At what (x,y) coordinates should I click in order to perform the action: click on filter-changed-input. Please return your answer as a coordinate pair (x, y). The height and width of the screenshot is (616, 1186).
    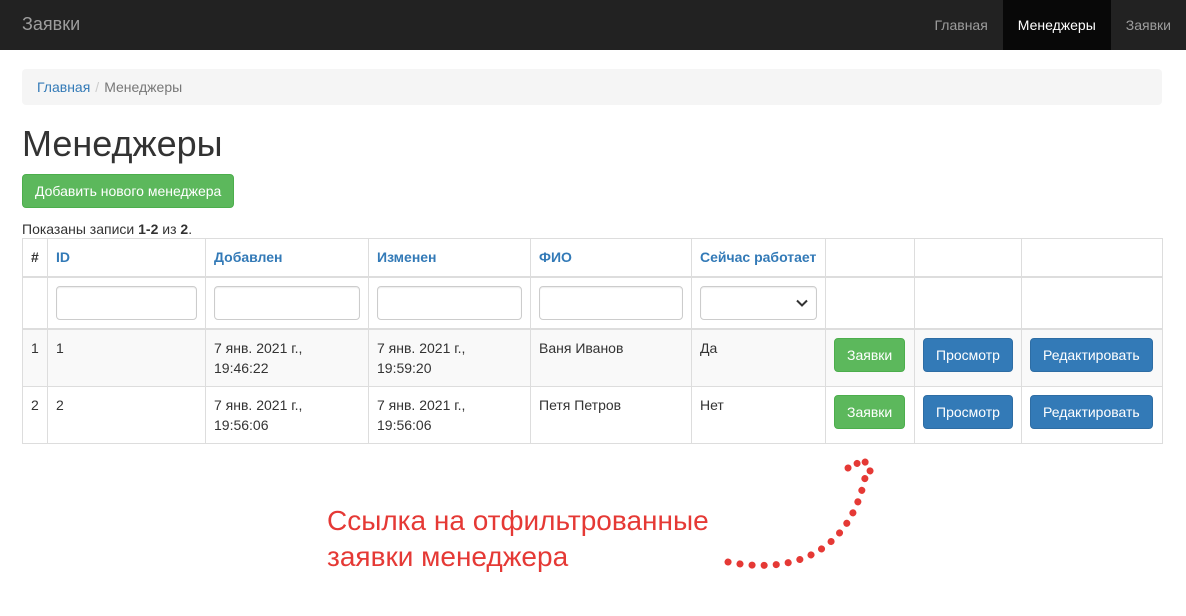
    Looking at the image, I should click on (449, 302).